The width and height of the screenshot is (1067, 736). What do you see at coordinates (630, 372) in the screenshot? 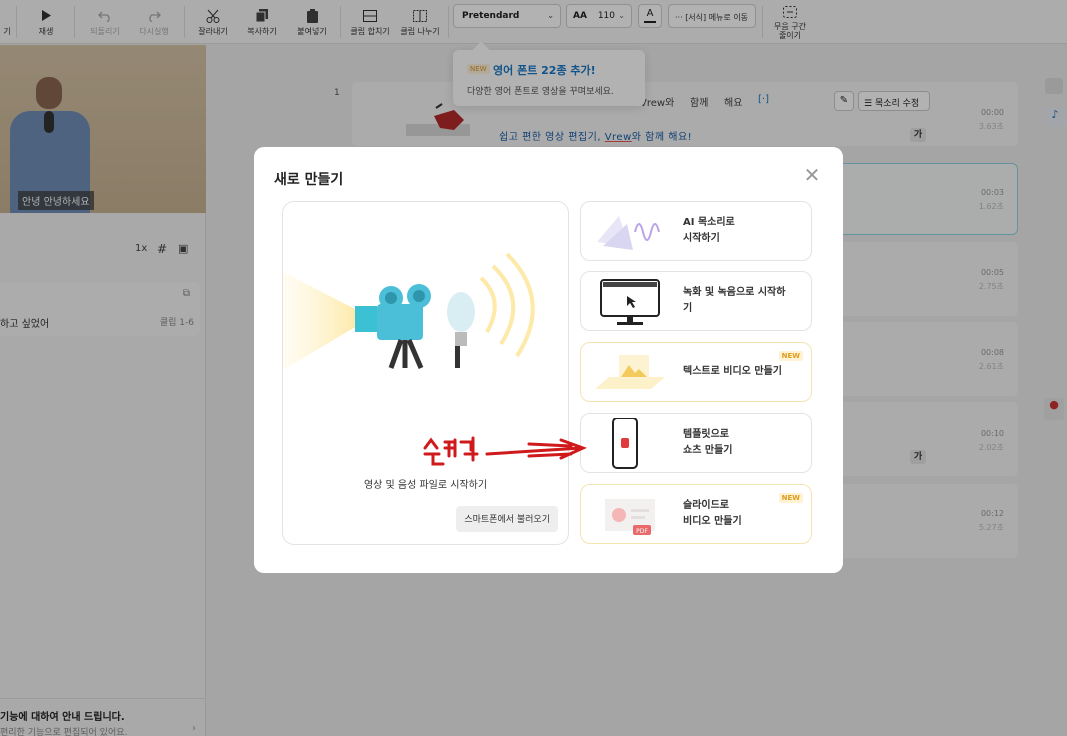
I see `image-stack-icon` at bounding box center [630, 372].